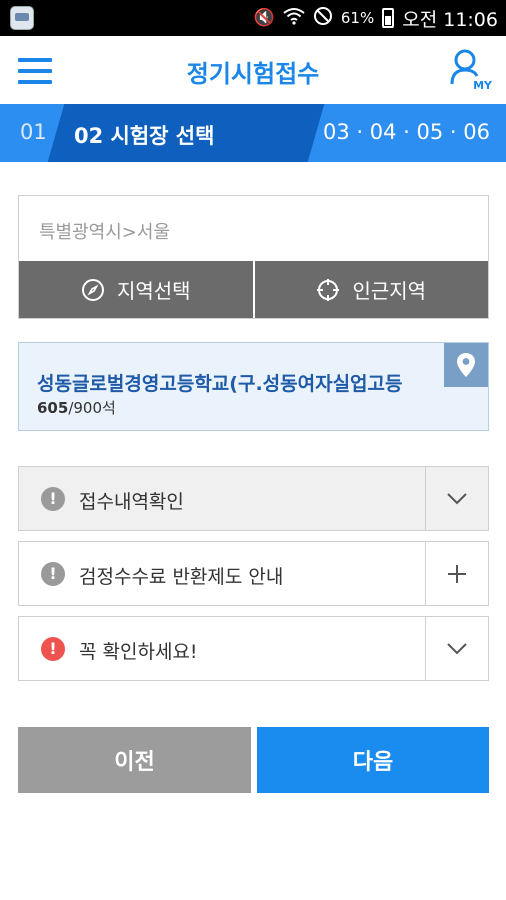 The width and height of the screenshot is (506, 900). I want to click on step-02-current: 02 시험장 선택, so click(144, 136).